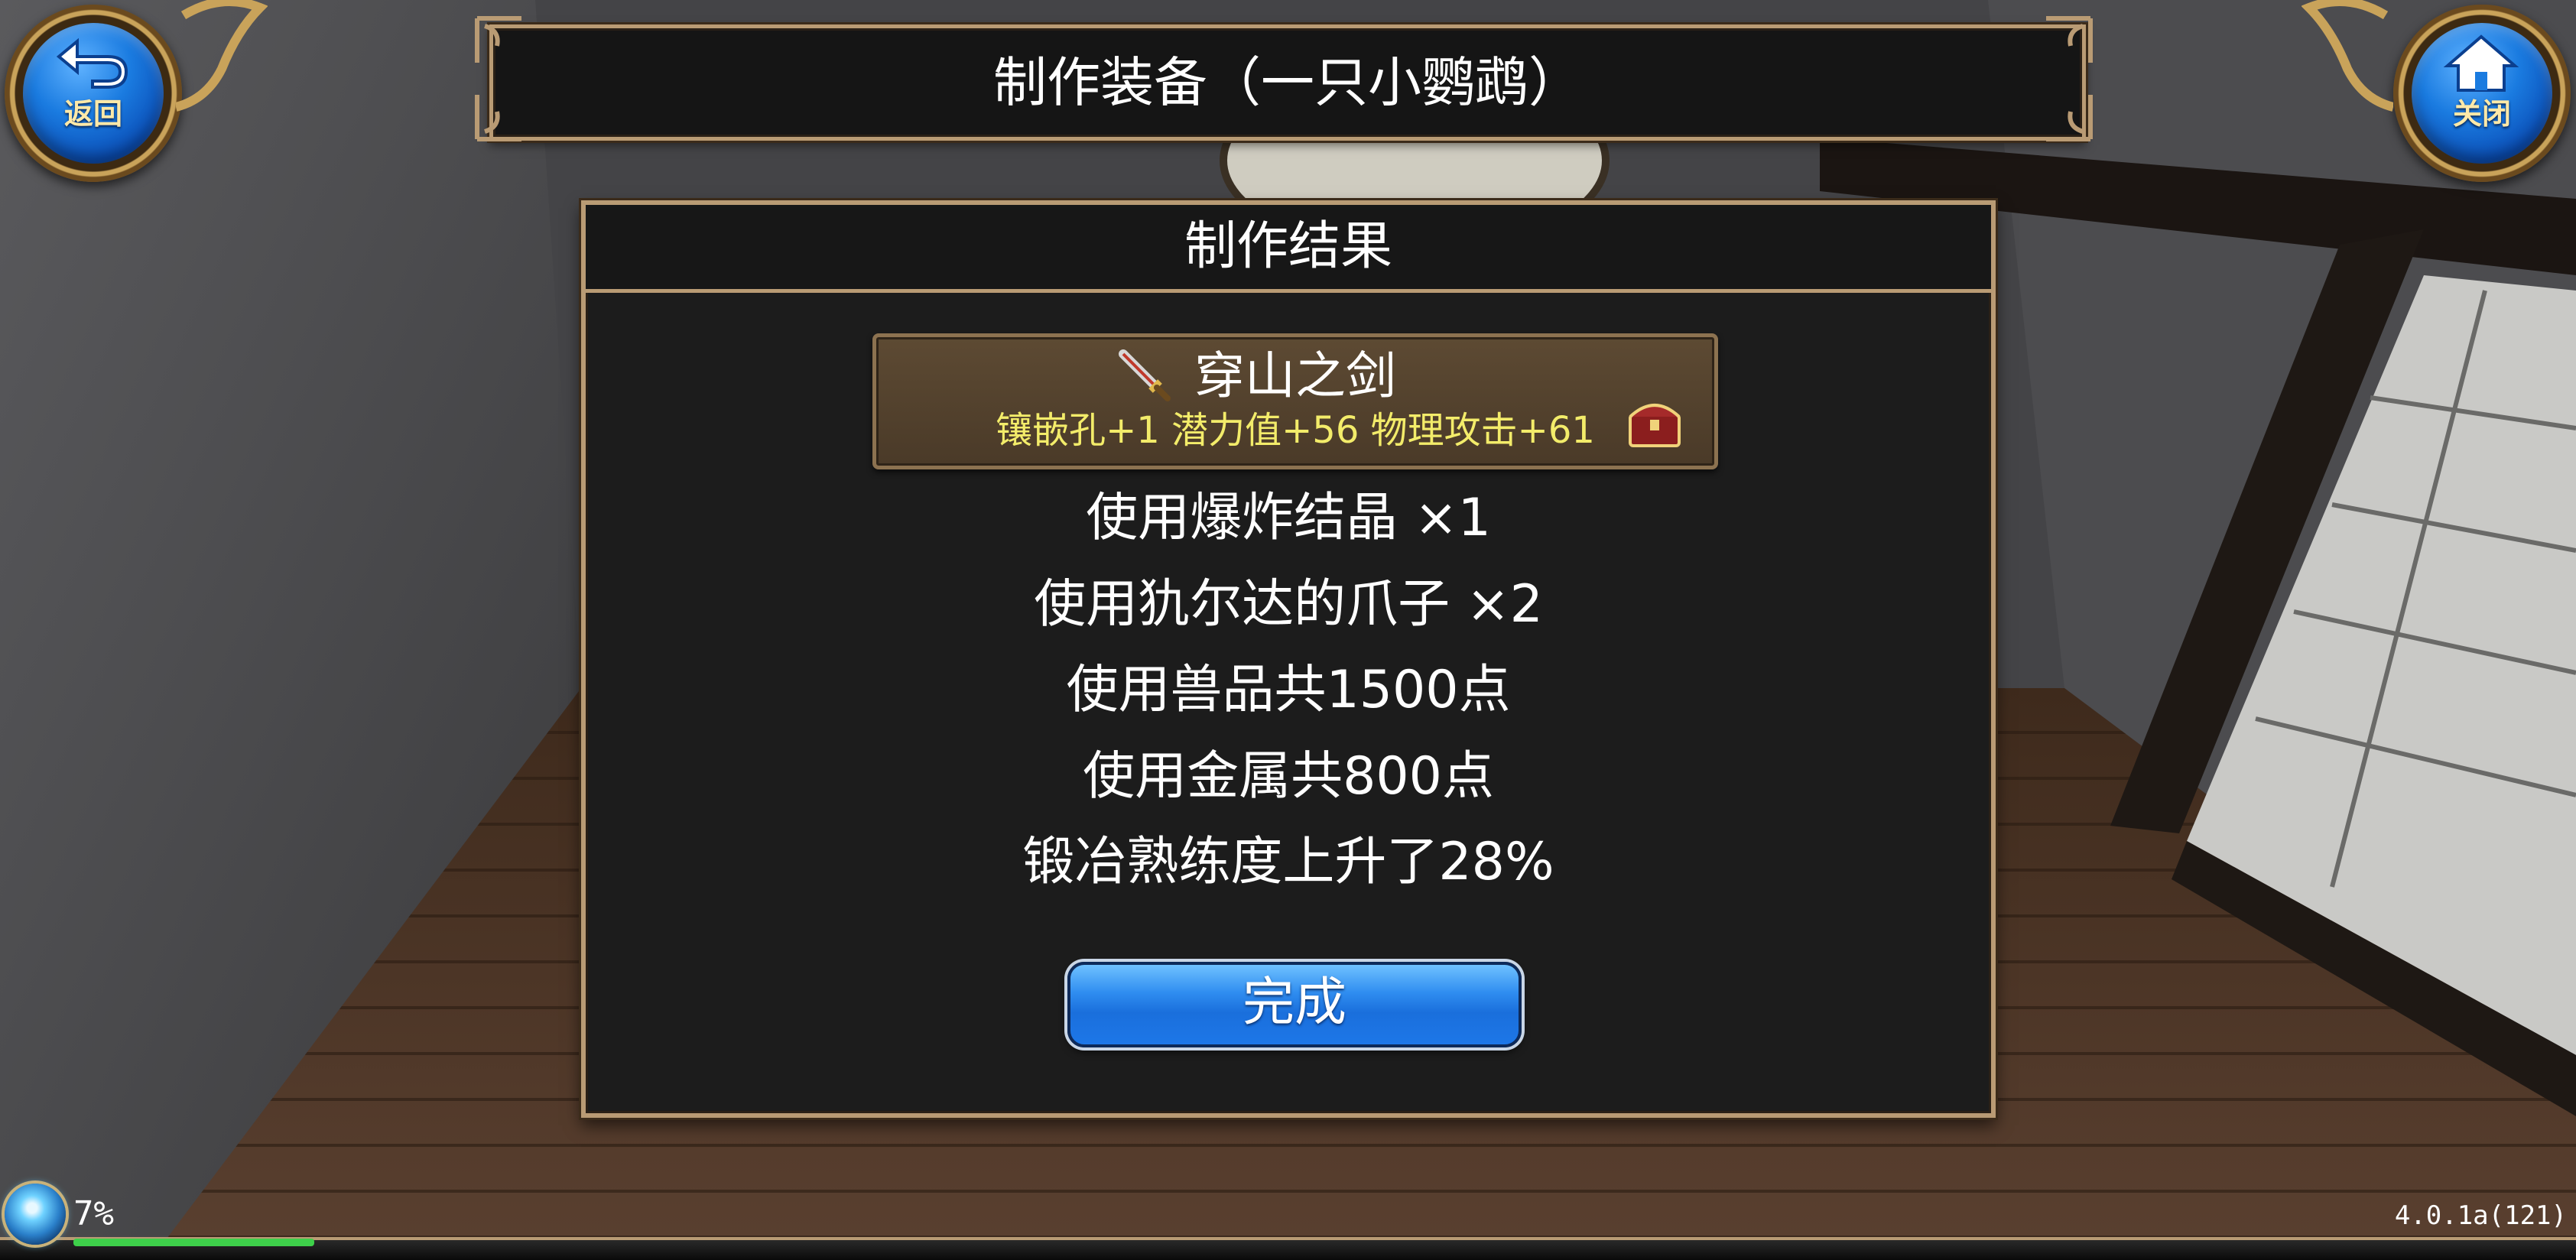 The height and width of the screenshot is (1260, 2576). I want to click on crafted-item-panel: 穿山之剑 镶嵌孔+1 潜力值+56 物理攻击+61, so click(1295, 401).